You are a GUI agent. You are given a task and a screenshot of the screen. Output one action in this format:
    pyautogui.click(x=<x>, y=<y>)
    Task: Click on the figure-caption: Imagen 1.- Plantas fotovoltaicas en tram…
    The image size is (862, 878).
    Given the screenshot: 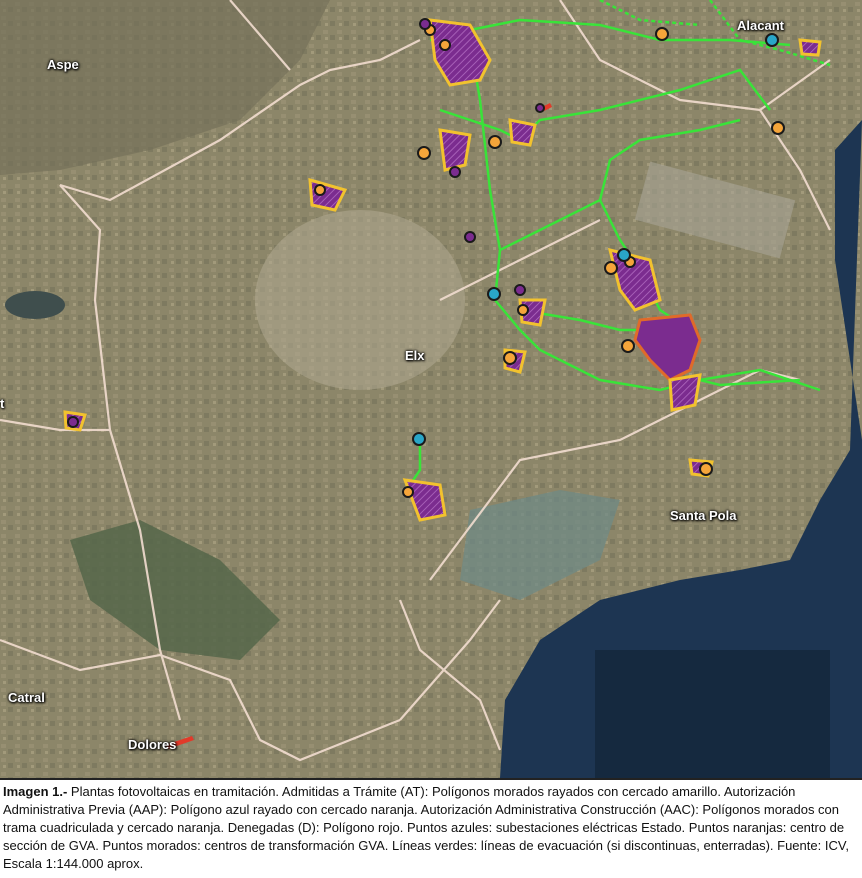 What is the action you would take?
    pyautogui.click(x=431, y=828)
    